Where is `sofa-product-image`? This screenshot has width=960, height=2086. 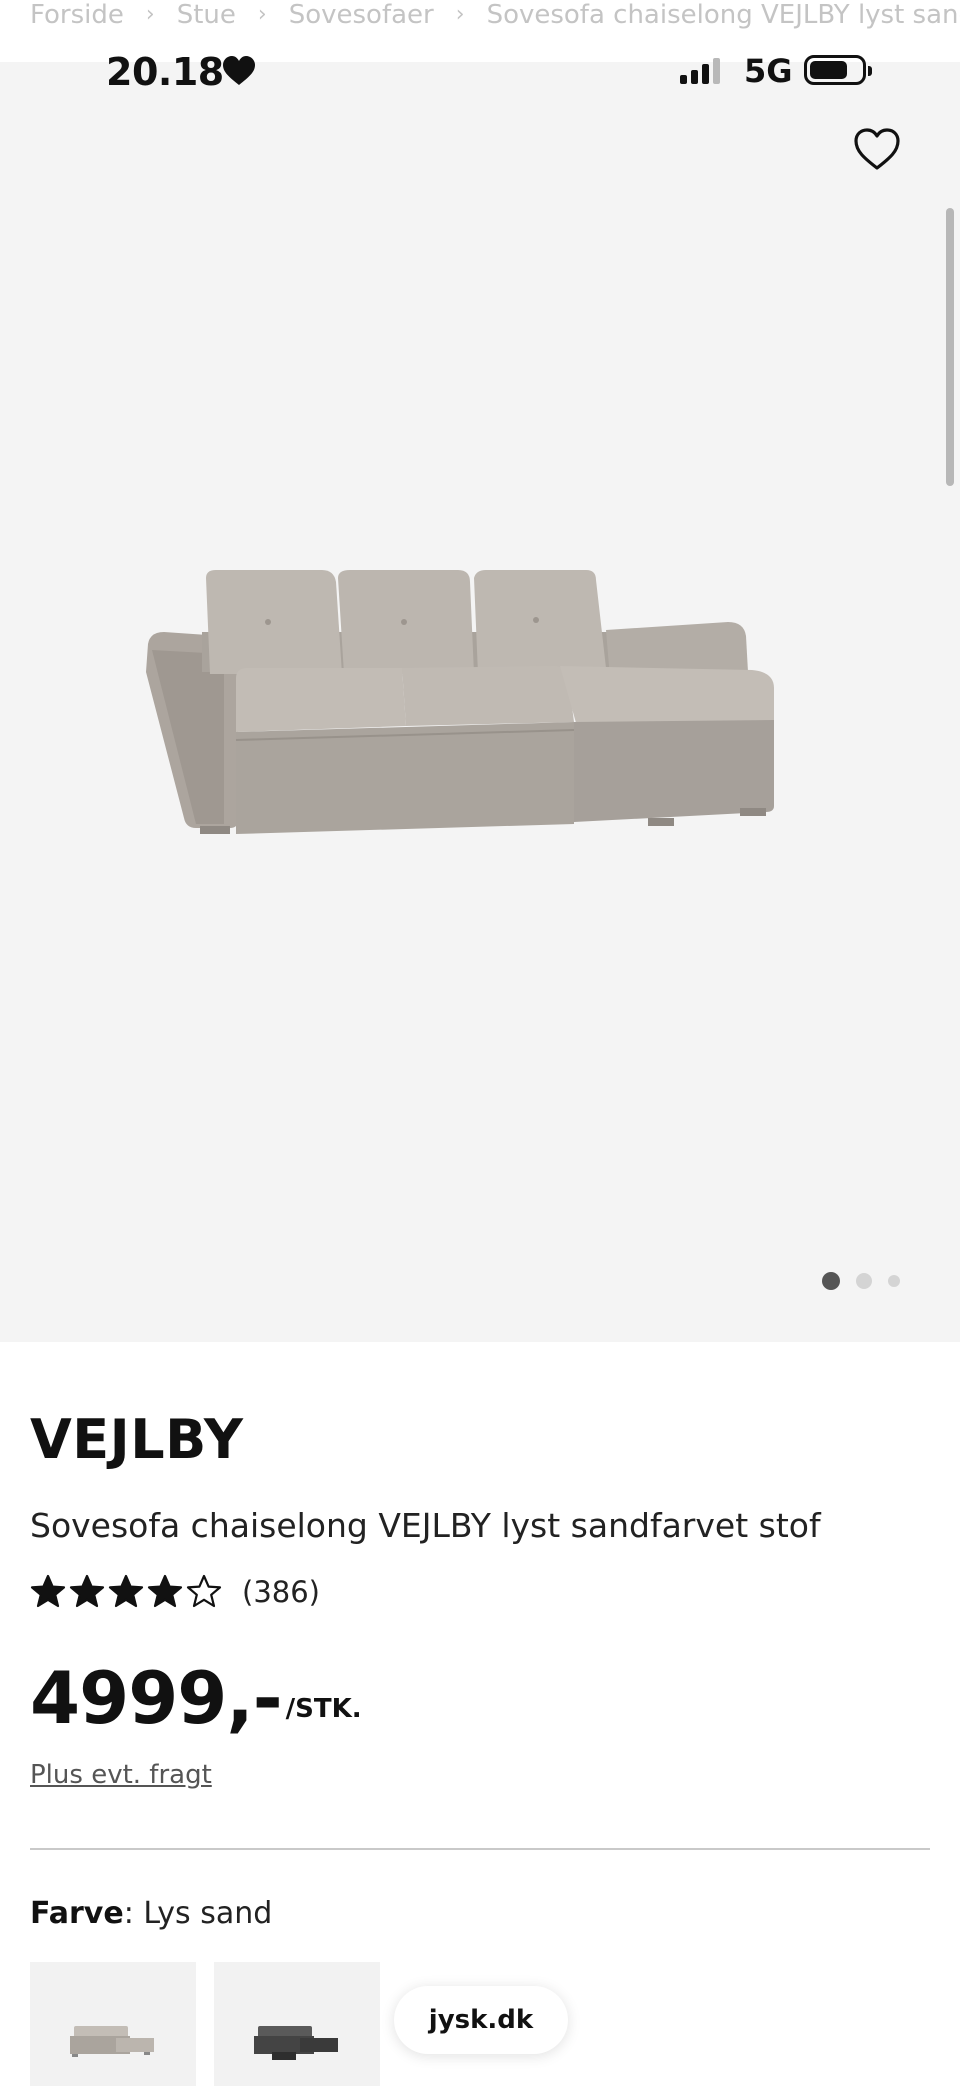
sofa-product-image is located at coordinates (460, 702).